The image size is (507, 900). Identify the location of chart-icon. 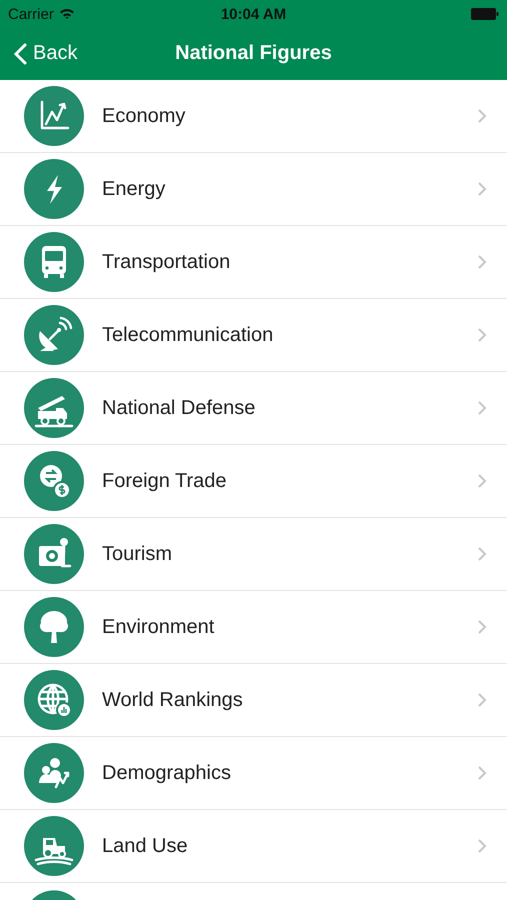
(54, 116).